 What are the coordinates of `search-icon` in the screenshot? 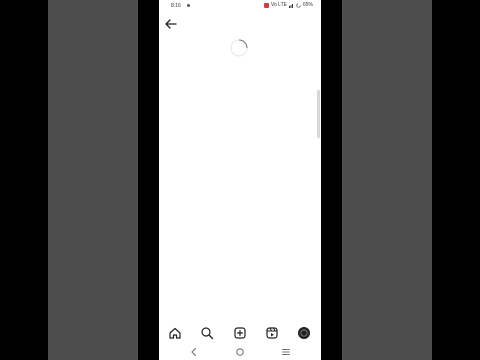 It's located at (207, 333).